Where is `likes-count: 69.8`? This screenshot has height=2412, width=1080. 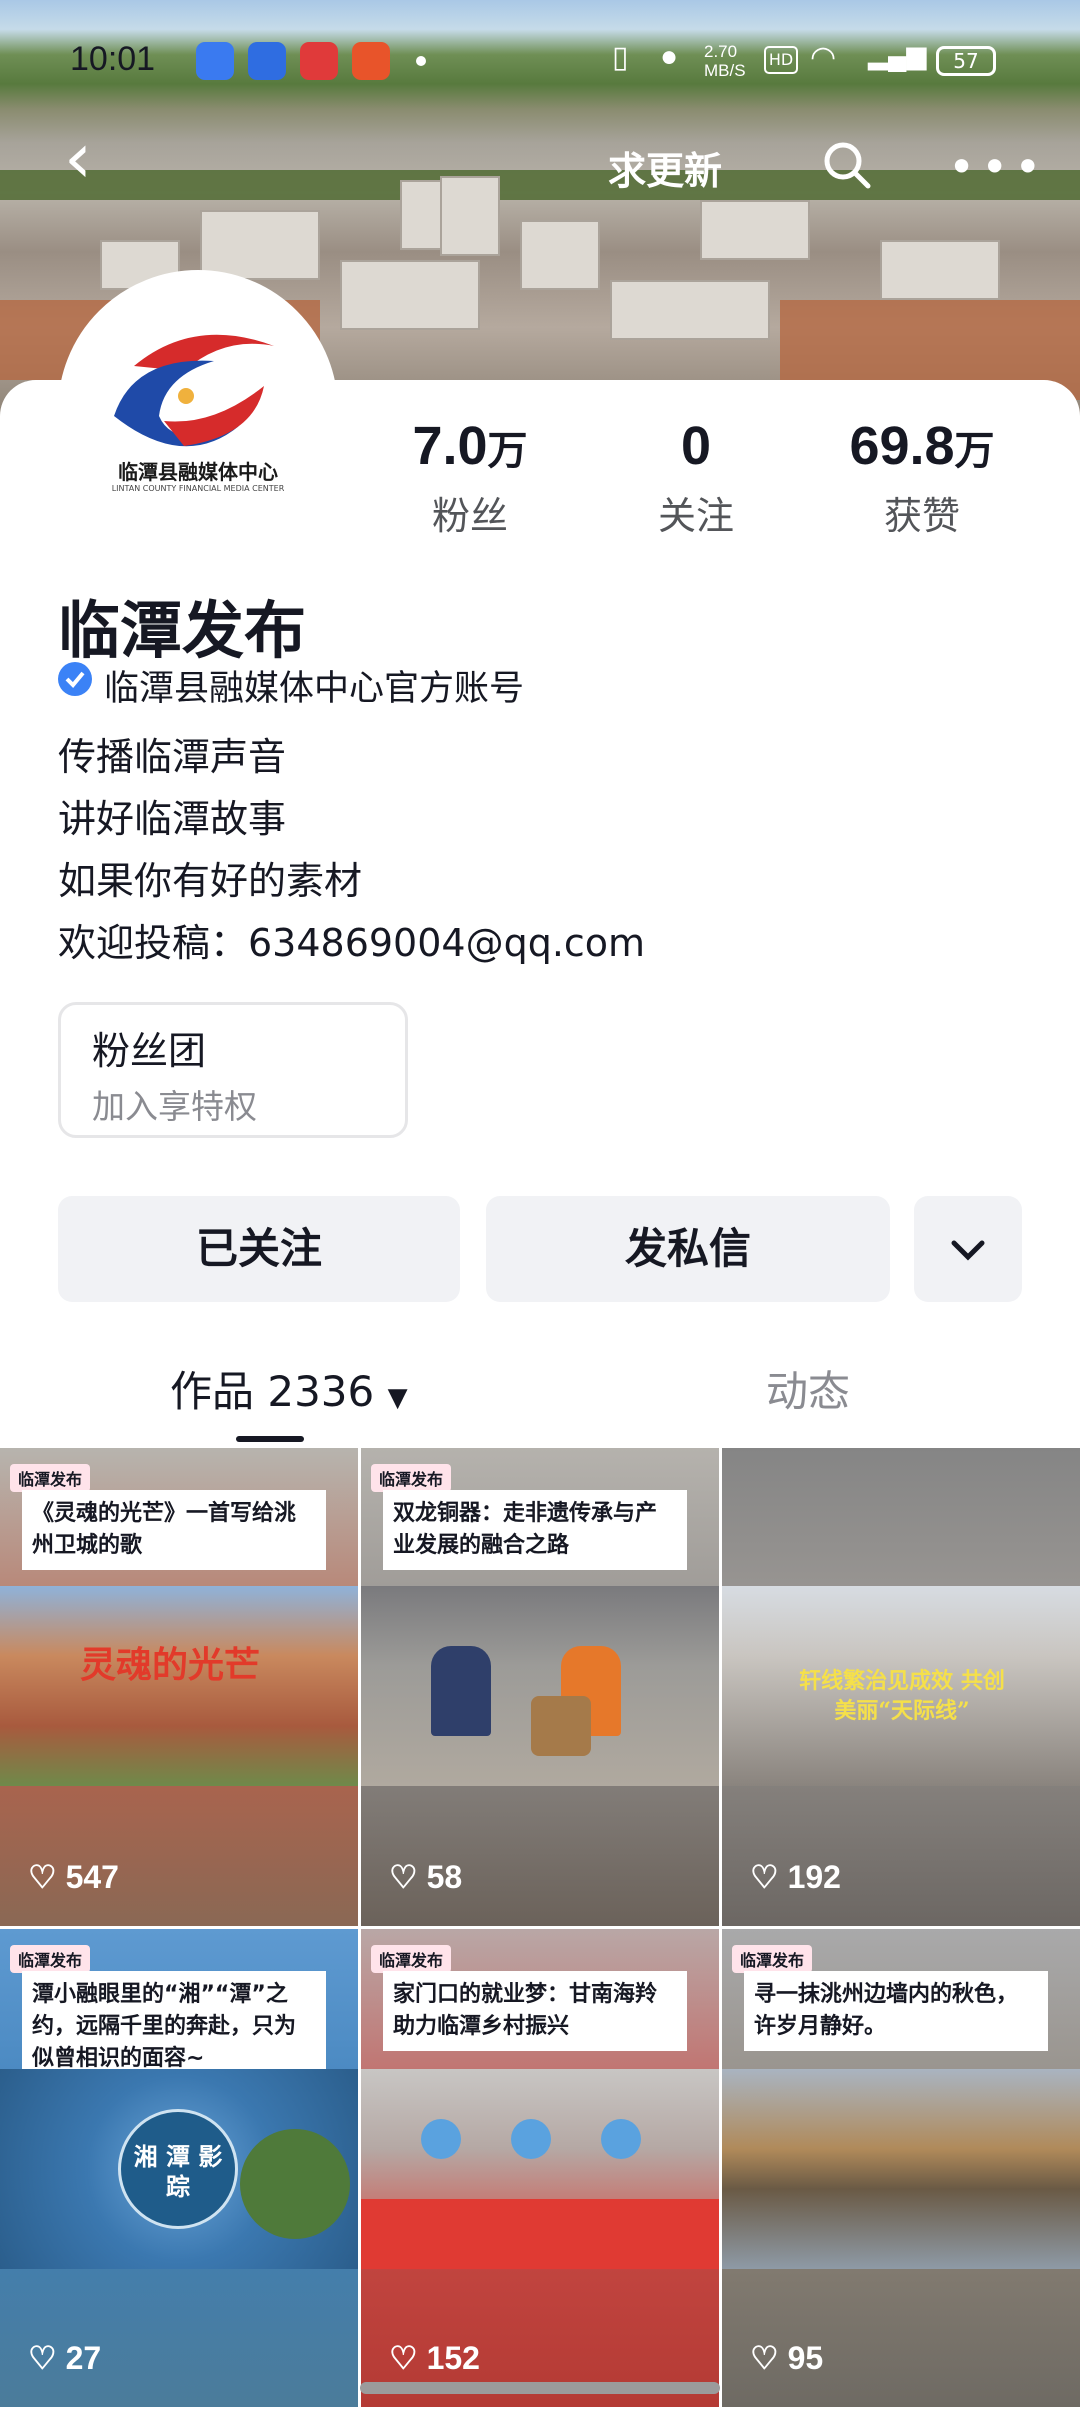
likes-count: 69.8 is located at coordinates (902, 446).